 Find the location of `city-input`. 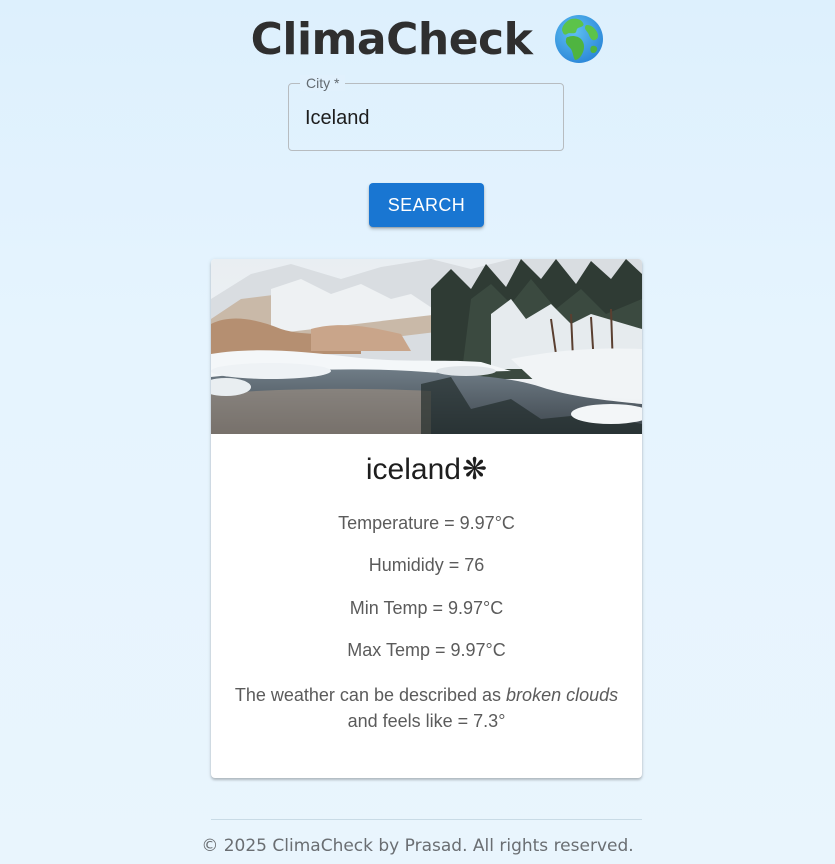

city-input is located at coordinates (425, 118).